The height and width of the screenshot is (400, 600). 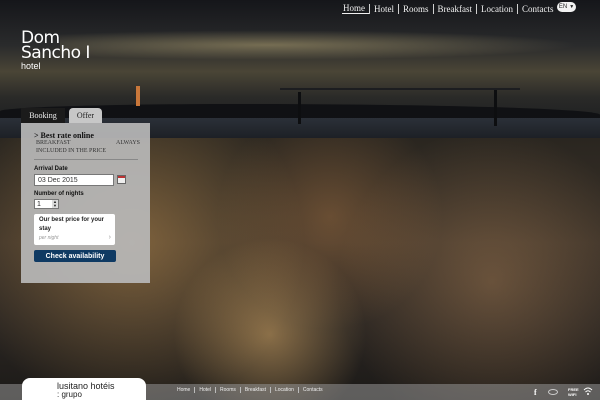 What do you see at coordinates (138, 96) in the screenshot?
I see `monument` at bounding box center [138, 96].